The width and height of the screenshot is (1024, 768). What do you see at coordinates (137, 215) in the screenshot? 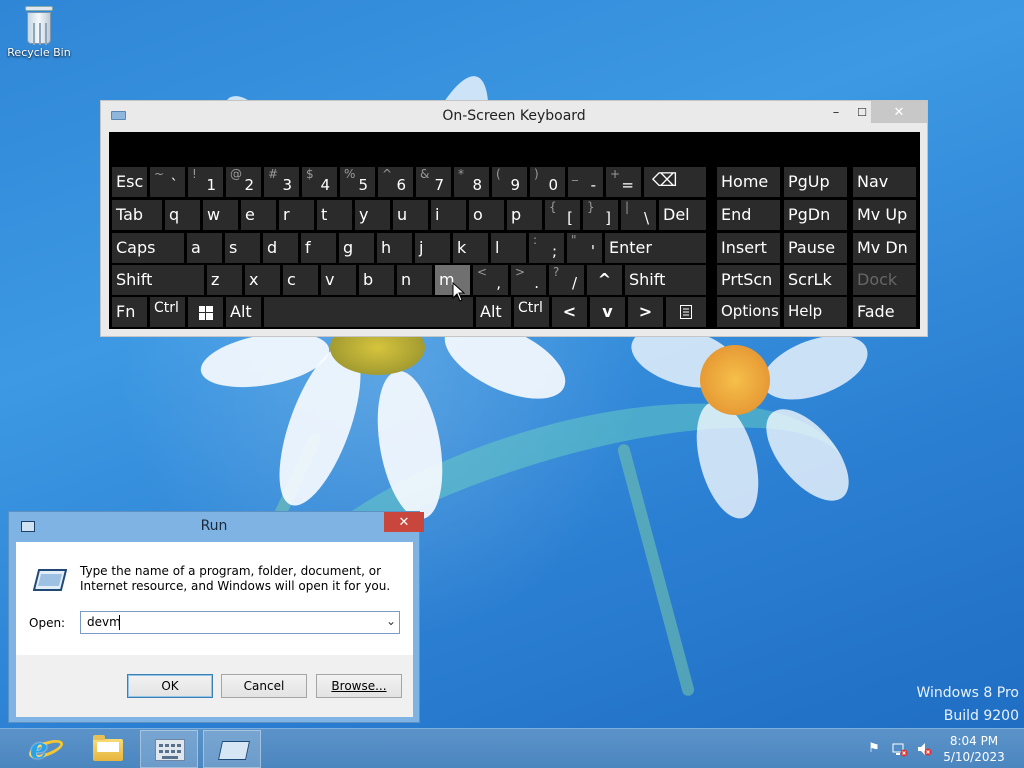
I see `key-tab: Tab` at bounding box center [137, 215].